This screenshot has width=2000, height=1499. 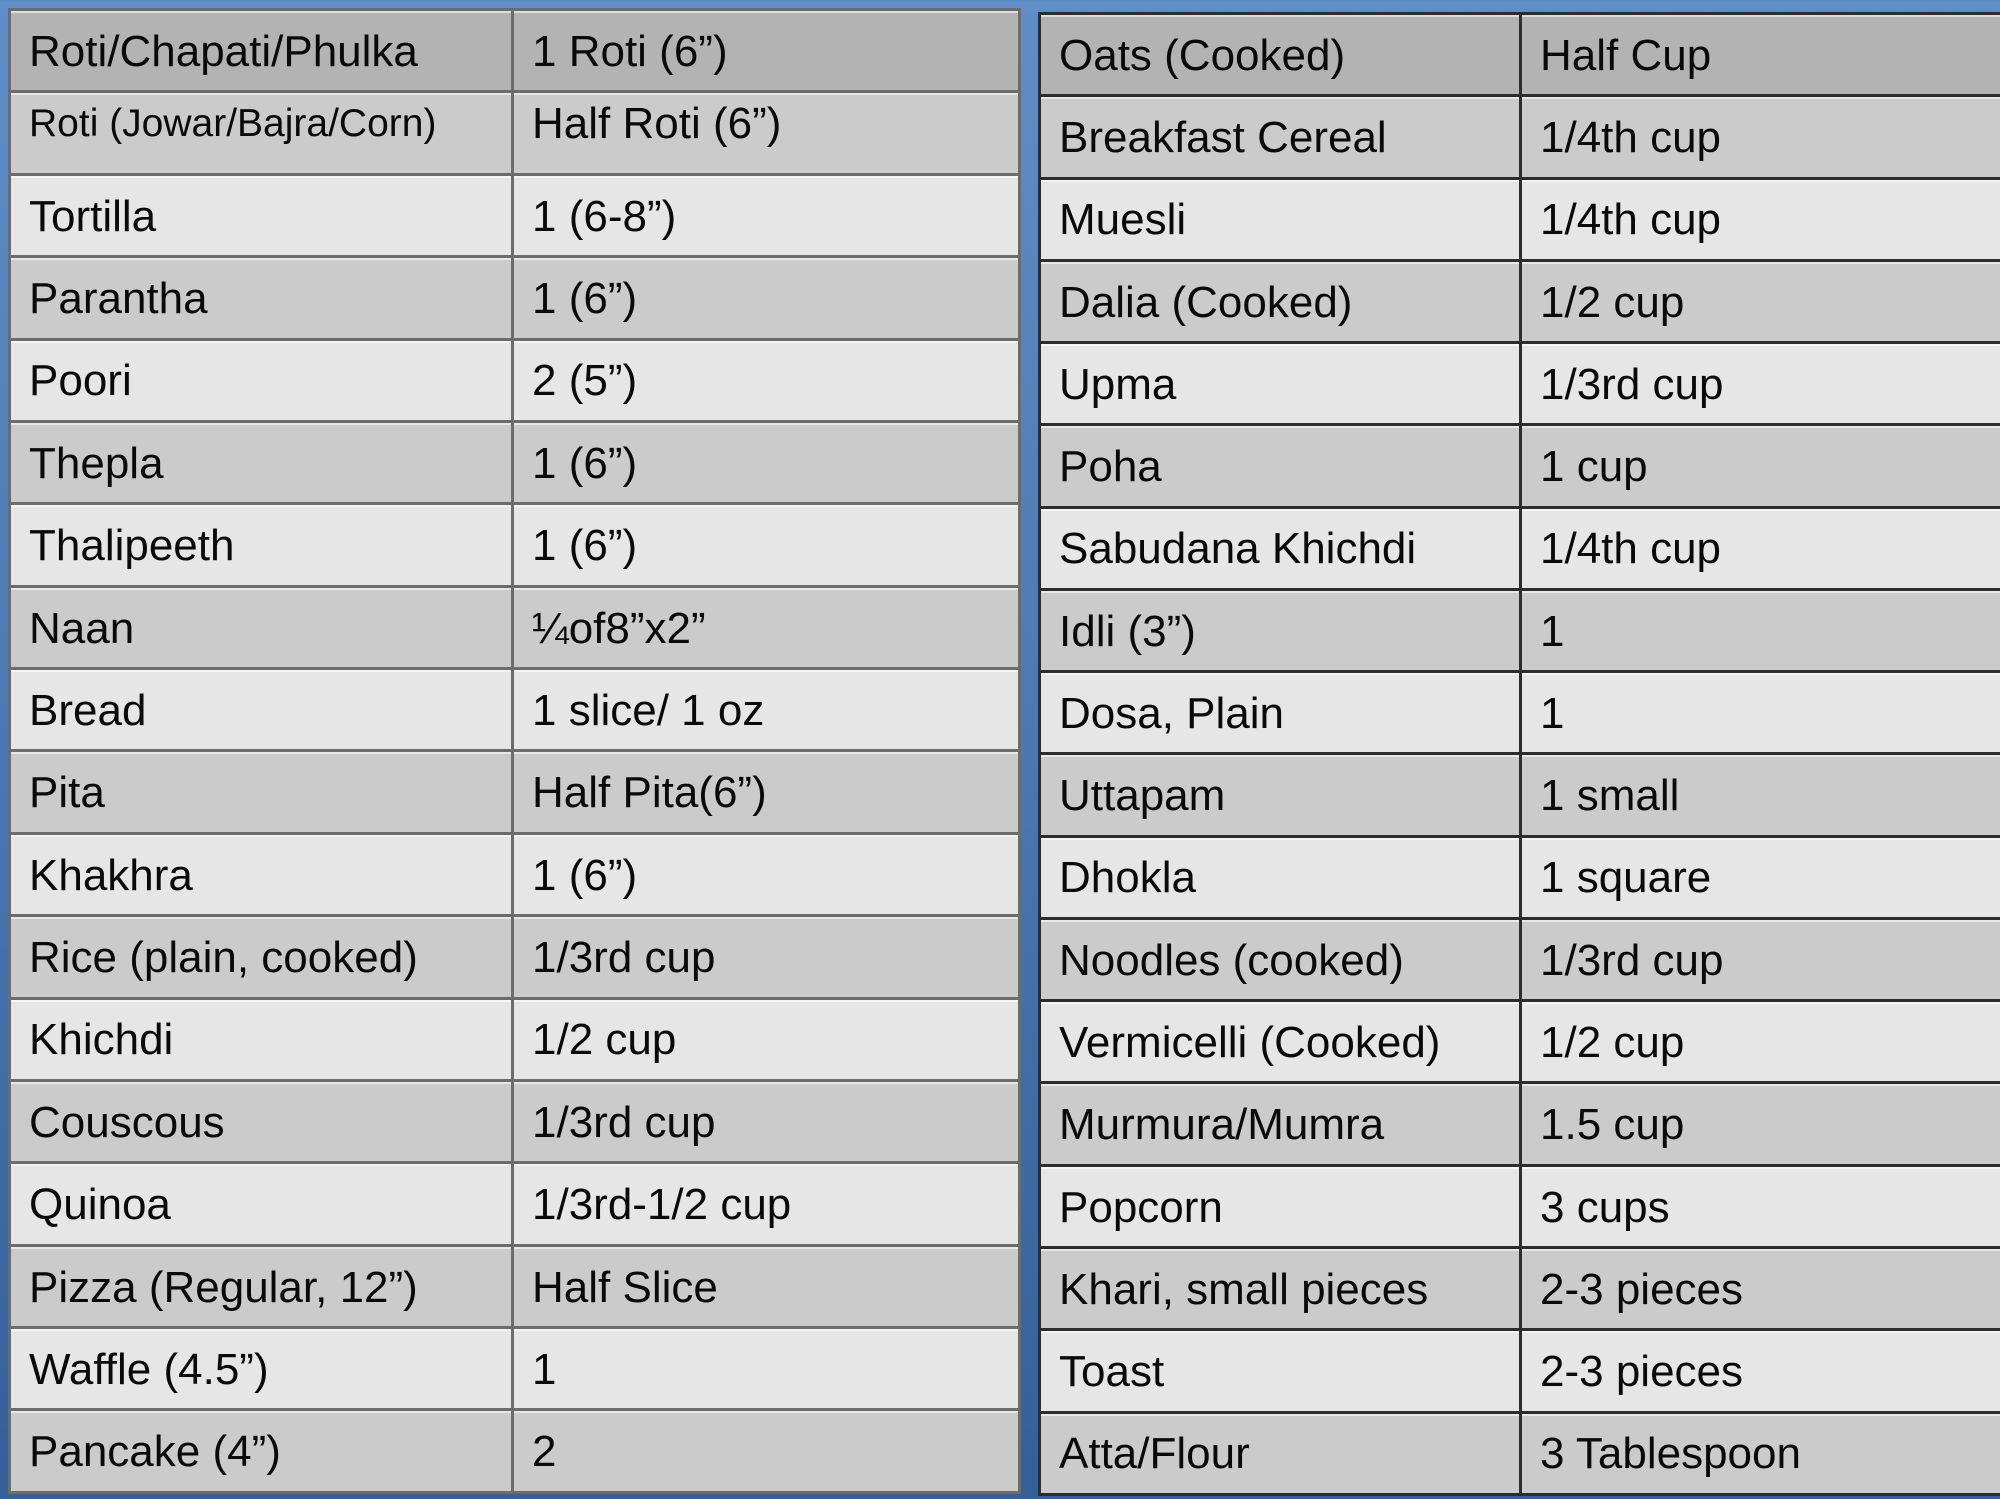 What do you see at coordinates (88, 710) in the screenshot?
I see `food-item-label: Bread` at bounding box center [88, 710].